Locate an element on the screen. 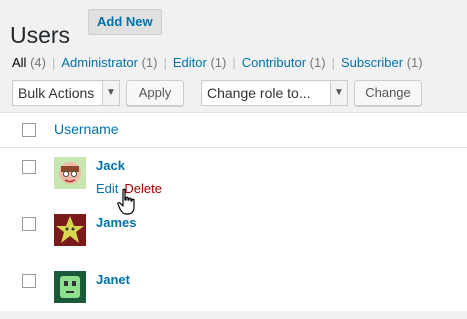 The height and width of the screenshot is (319, 467). change-role-select: Change role to... ▼ is located at coordinates (274, 93).